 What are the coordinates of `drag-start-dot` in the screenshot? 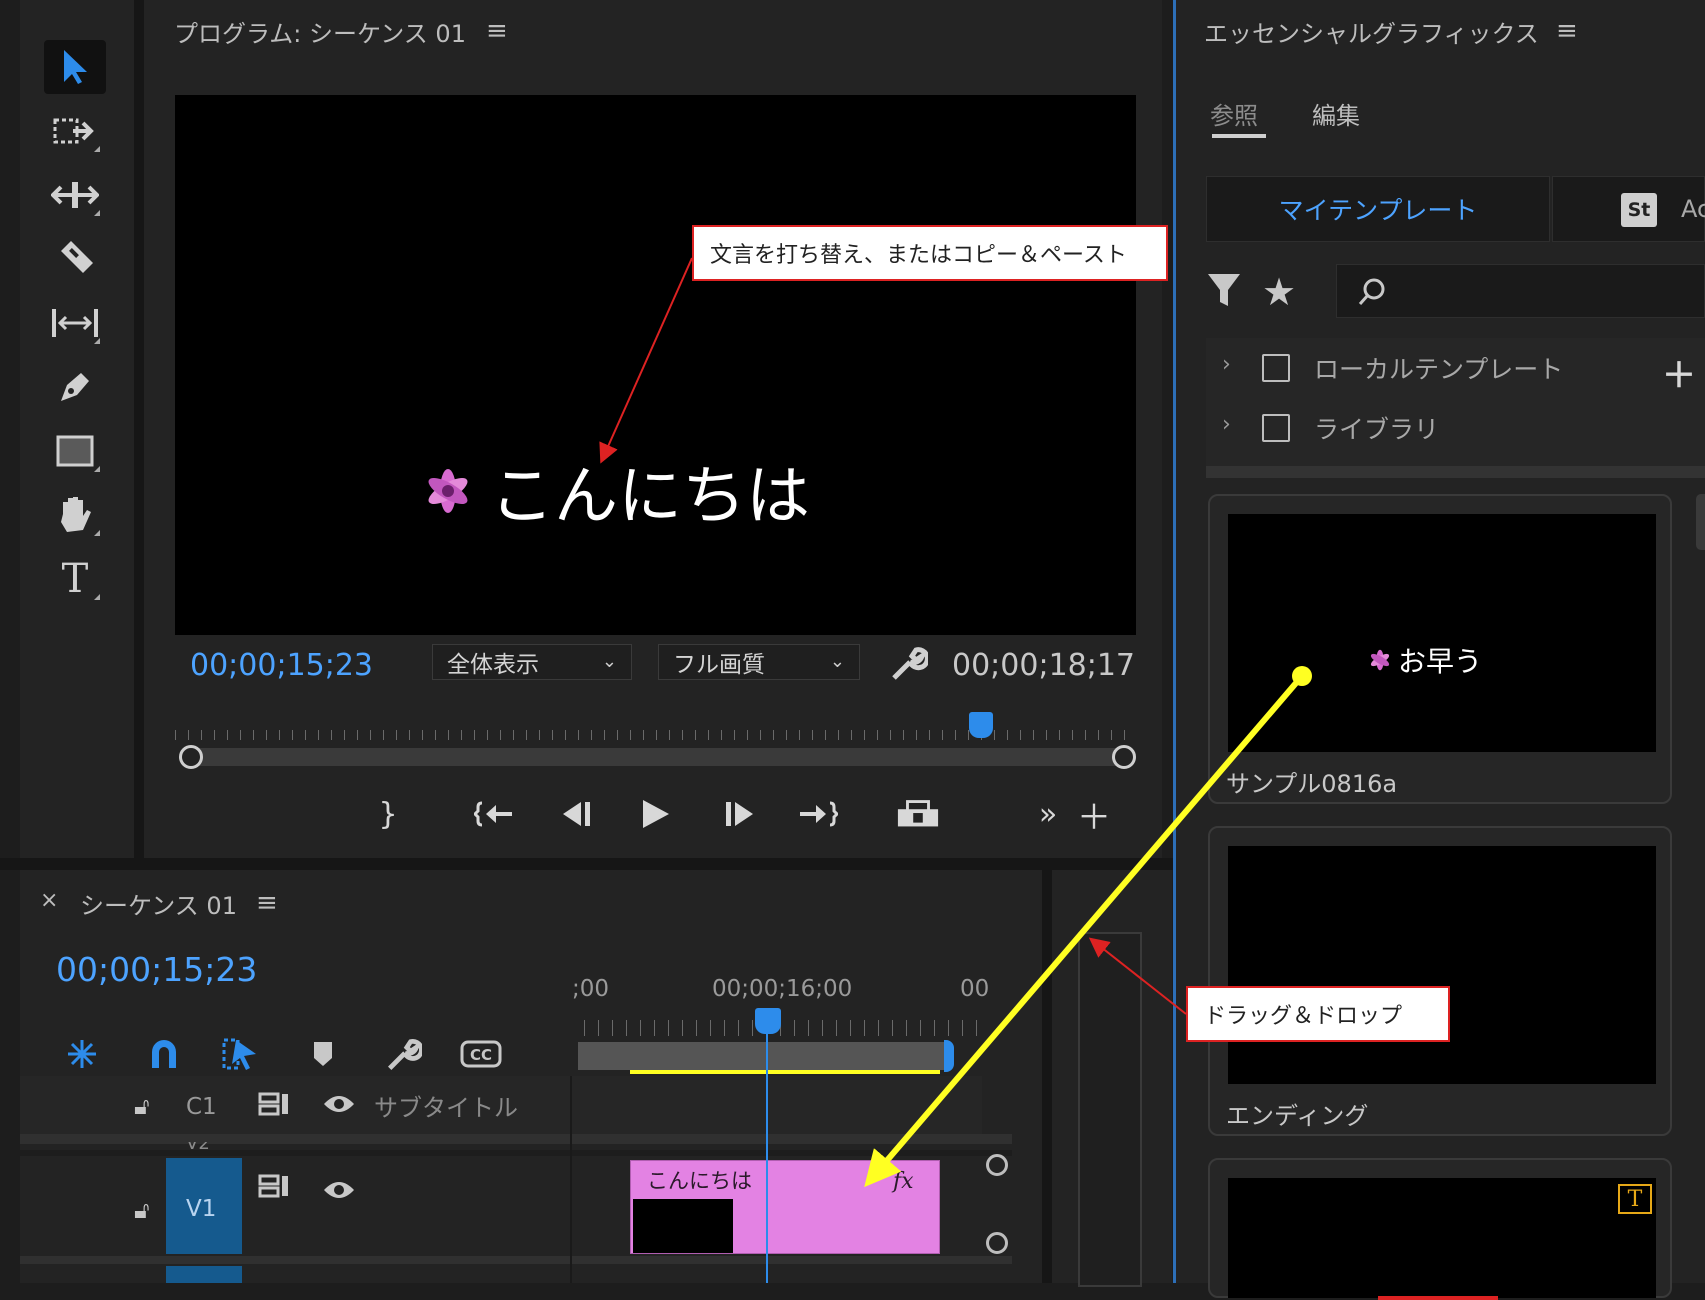 It's located at (1302, 676).